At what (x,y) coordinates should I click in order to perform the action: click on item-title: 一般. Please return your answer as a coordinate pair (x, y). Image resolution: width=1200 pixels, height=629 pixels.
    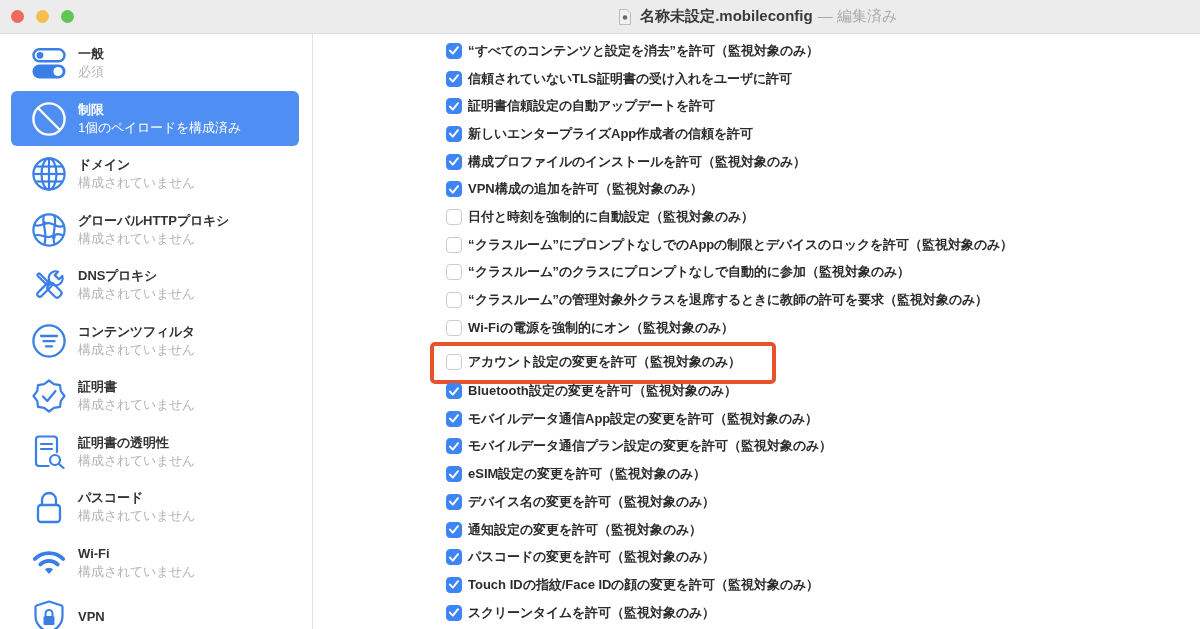
    Looking at the image, I should click on (91, 54).